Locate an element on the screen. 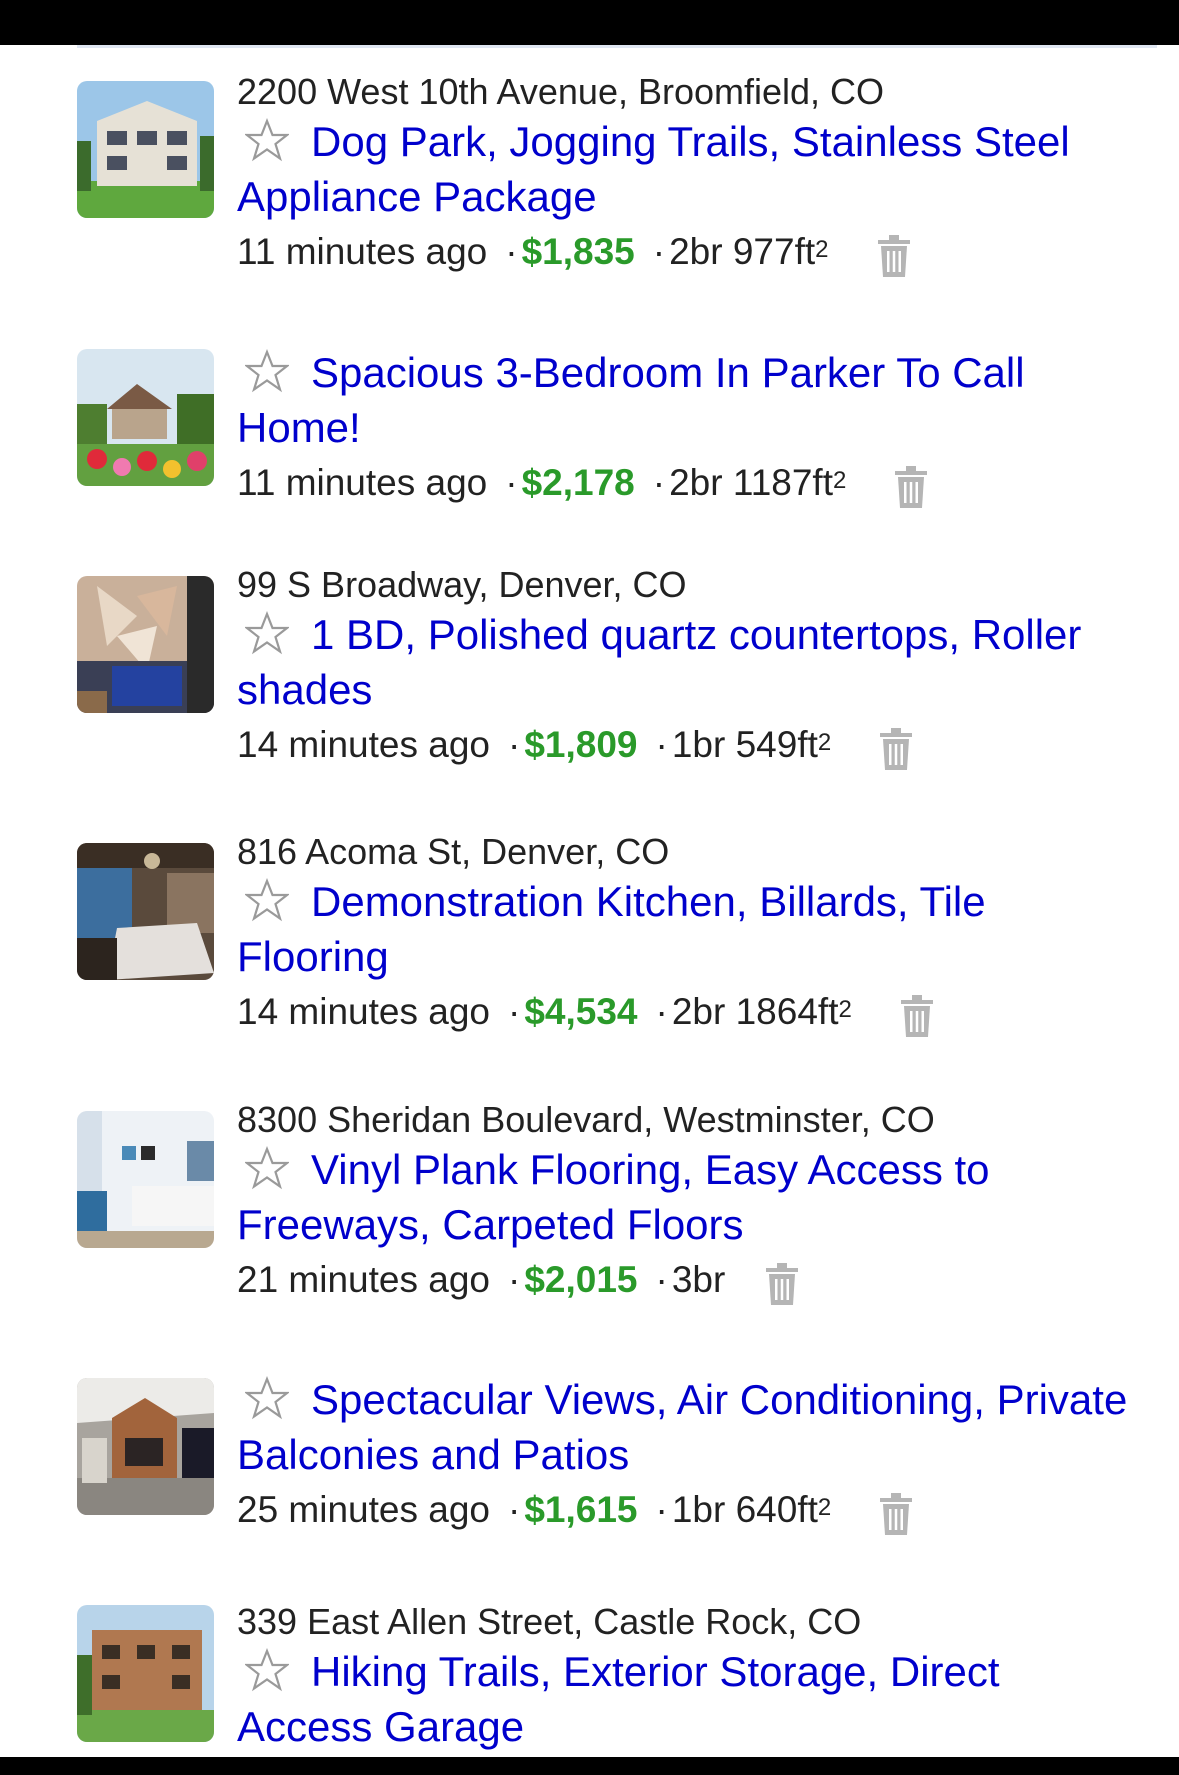 The image size is (1179, 1775). listing-size: 549ft is located at coordinates (776, 744).